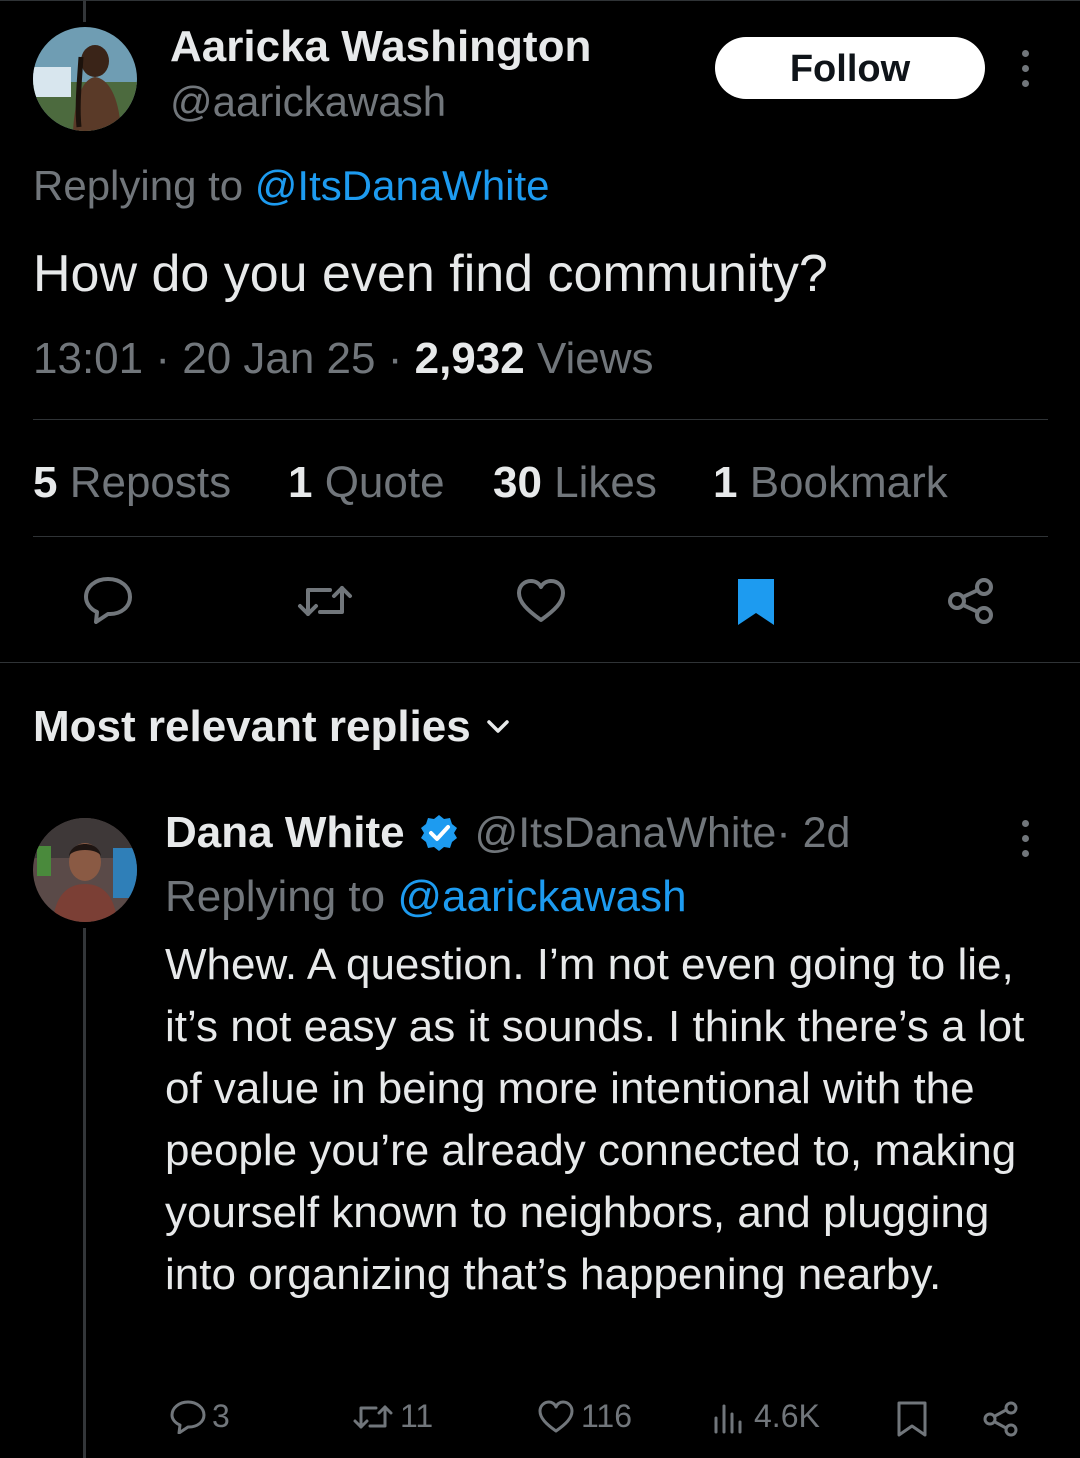  What do you see at coordinates (589, 358) in the screenshot?
I see `views-label: Views` at bounding box center [589, 358].